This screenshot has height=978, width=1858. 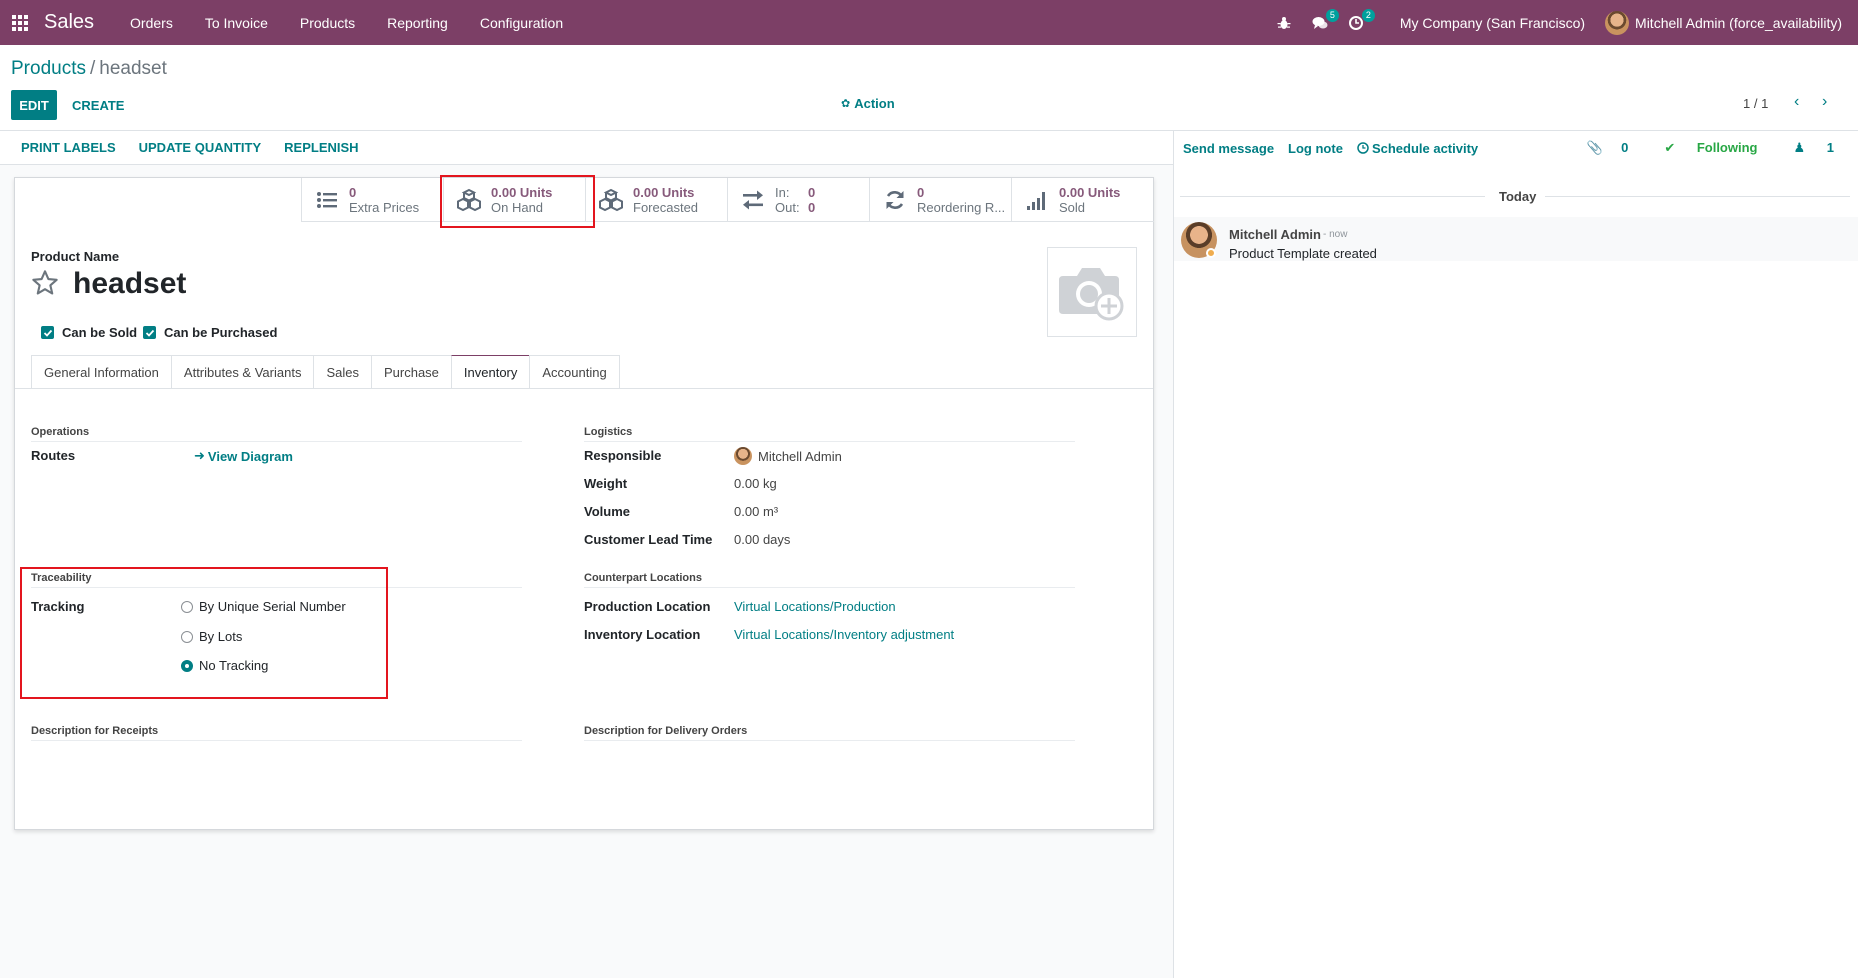 What do you see at coordinates (68, 147) in the screenshot?
I see `print-labels-button: PRINT LABELS` at bounding box center [68, 147].